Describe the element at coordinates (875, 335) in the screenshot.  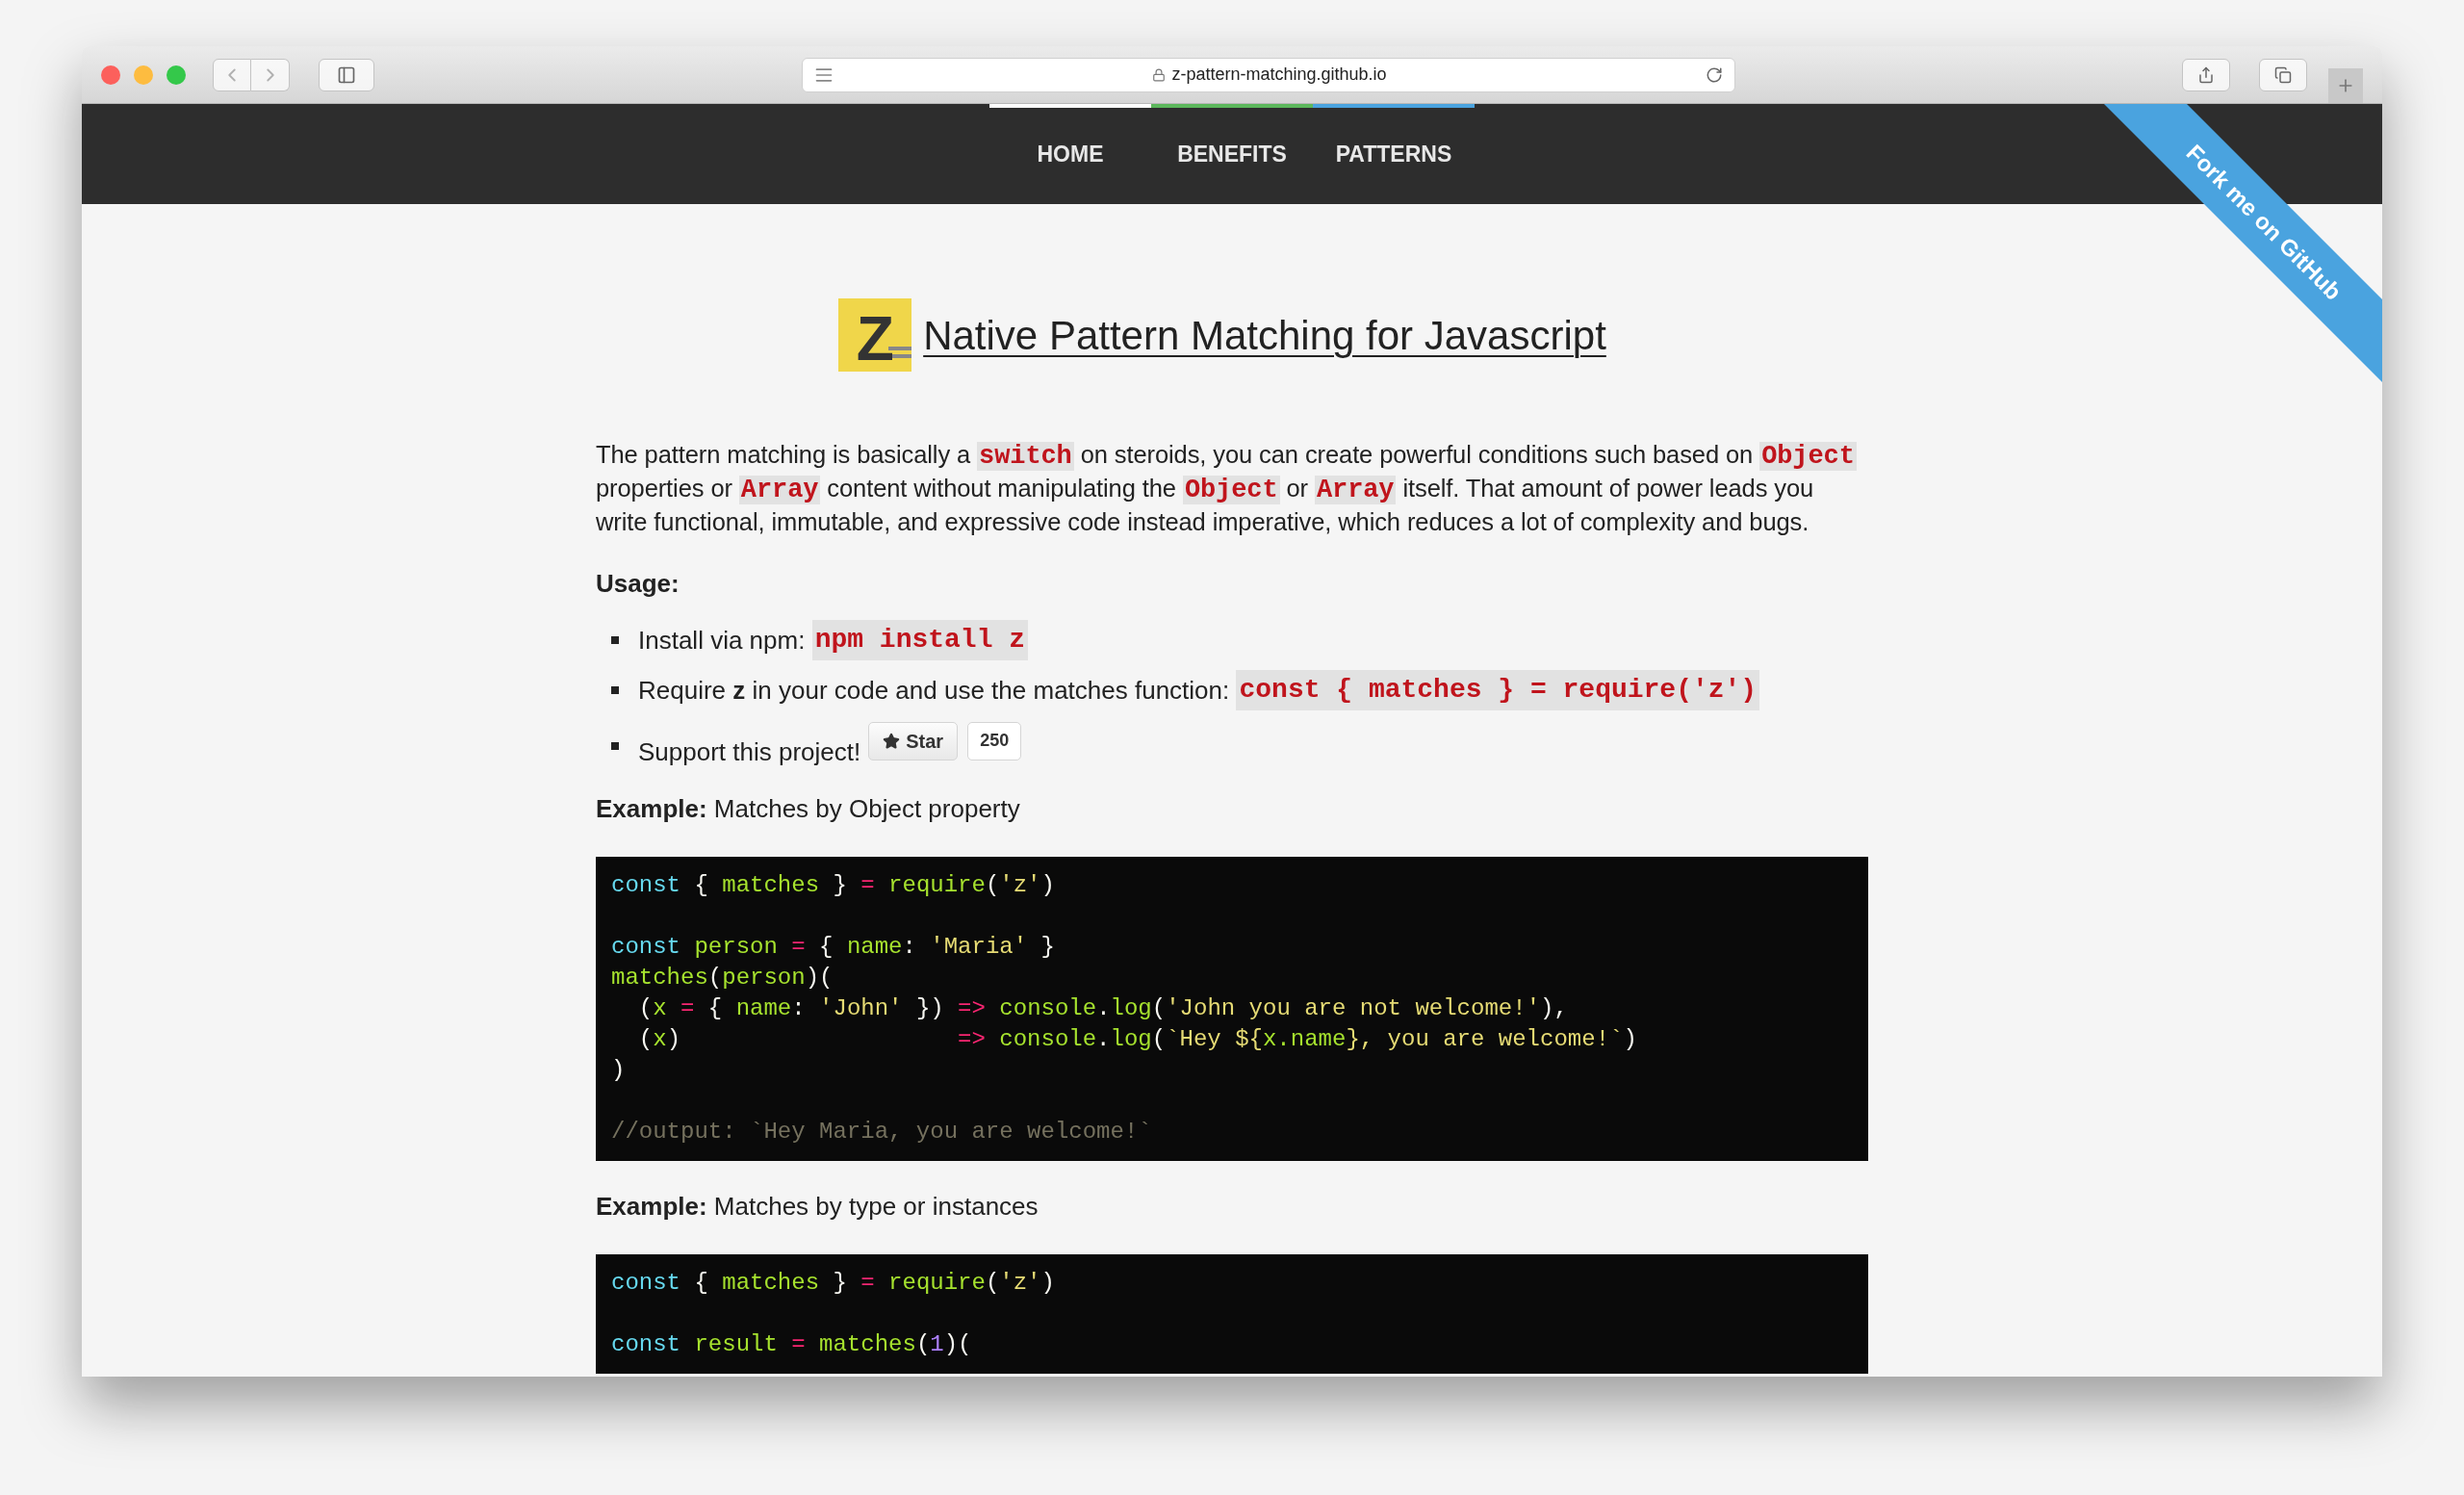
I see `logo: Z` at that location.